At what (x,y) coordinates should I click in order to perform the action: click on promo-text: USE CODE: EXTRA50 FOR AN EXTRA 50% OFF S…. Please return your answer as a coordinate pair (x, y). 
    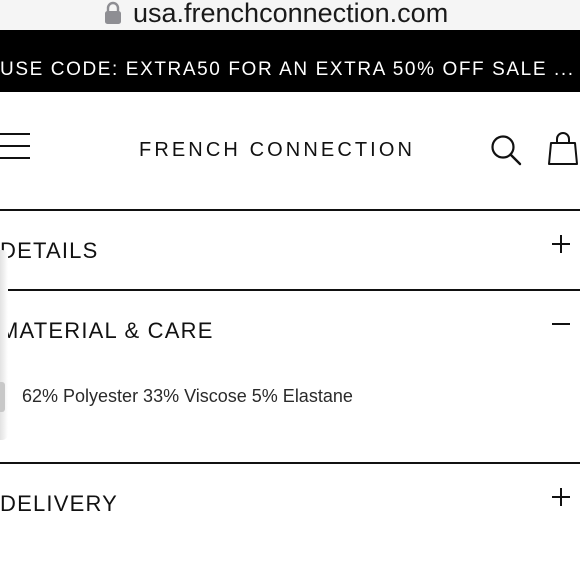
    Looking at the image, I should click on (290, 70).